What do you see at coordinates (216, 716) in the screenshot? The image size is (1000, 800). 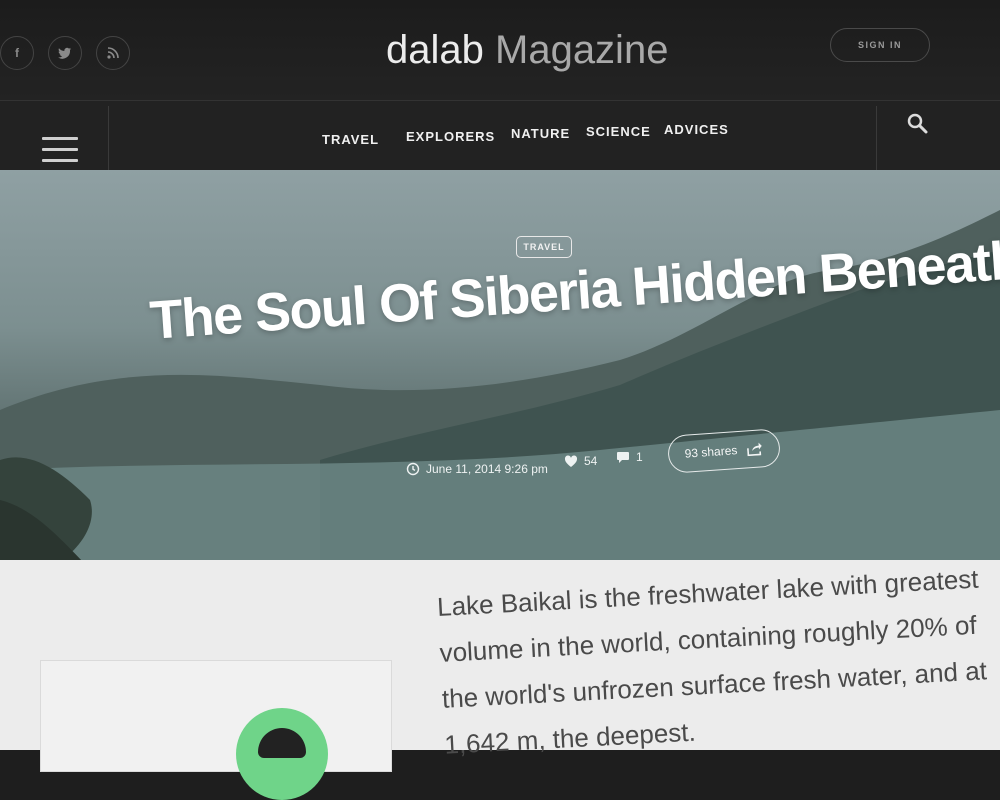 I see `author-card` at bounding box center [216, 716].